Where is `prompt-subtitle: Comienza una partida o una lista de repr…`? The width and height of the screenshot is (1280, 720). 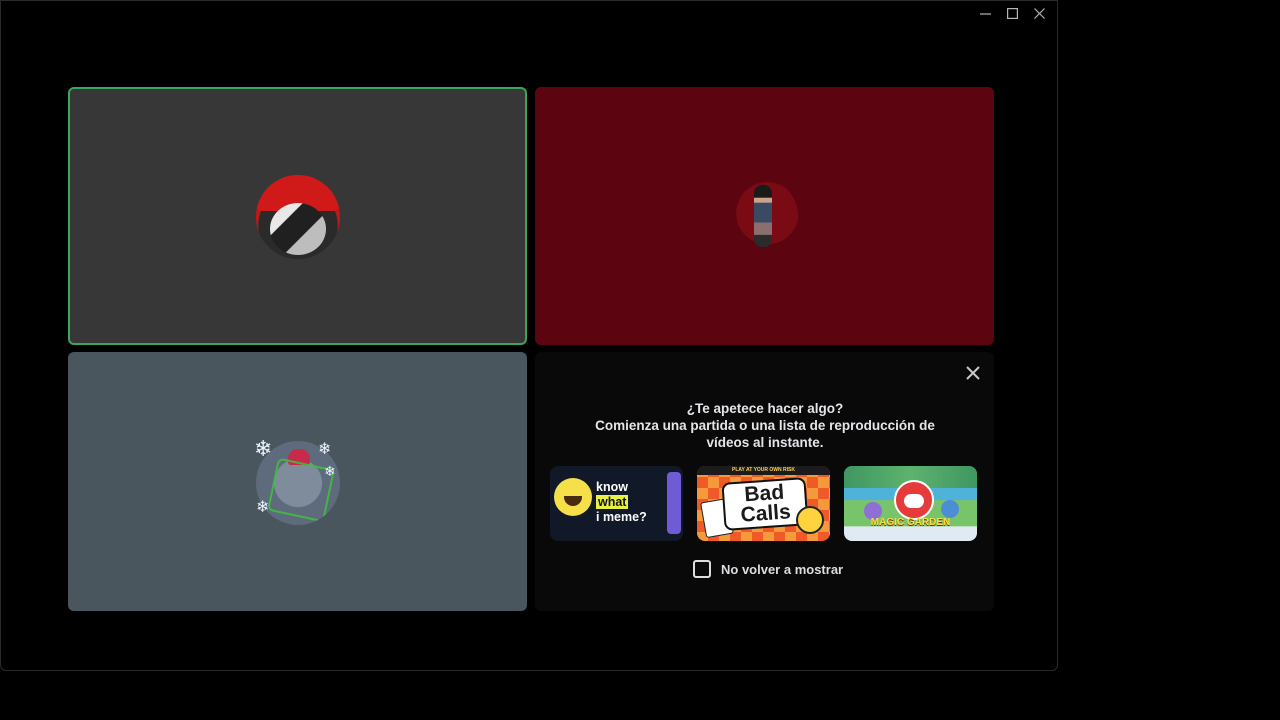 prompt-subtitle: Comienza una partida o una lista de repr… is located at coordinates (765, 434).